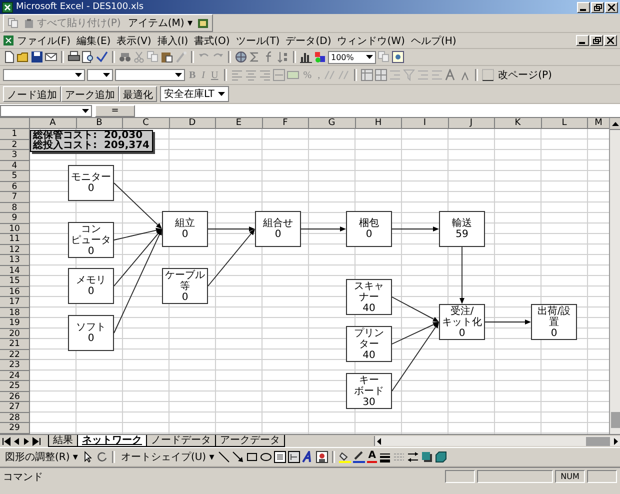  I want to click on oval-icon, so click(266, 457).